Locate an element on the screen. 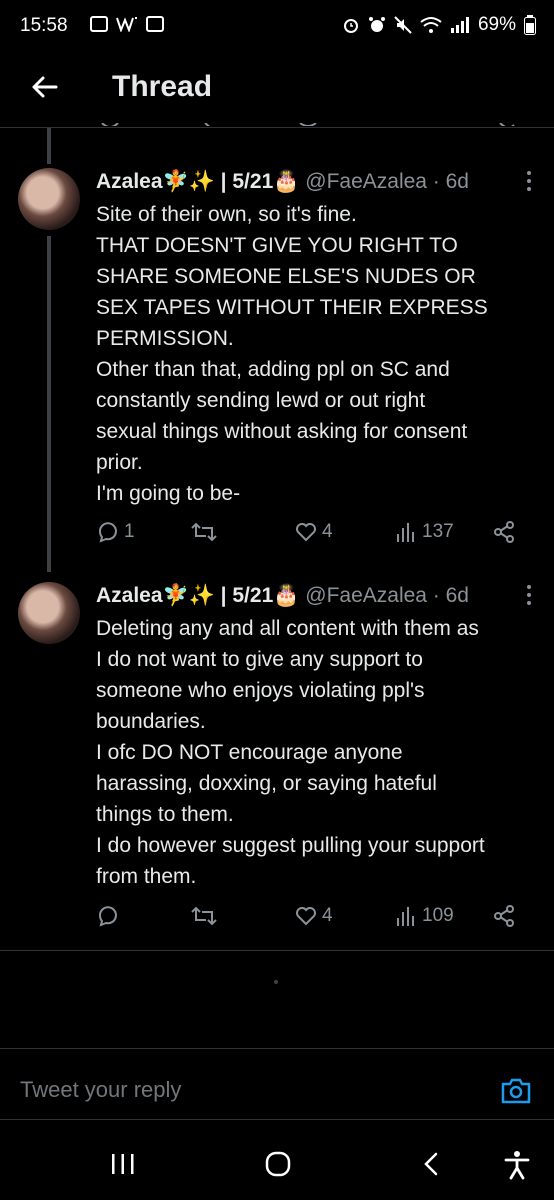  thread-line is located at coordinates (49, 404).